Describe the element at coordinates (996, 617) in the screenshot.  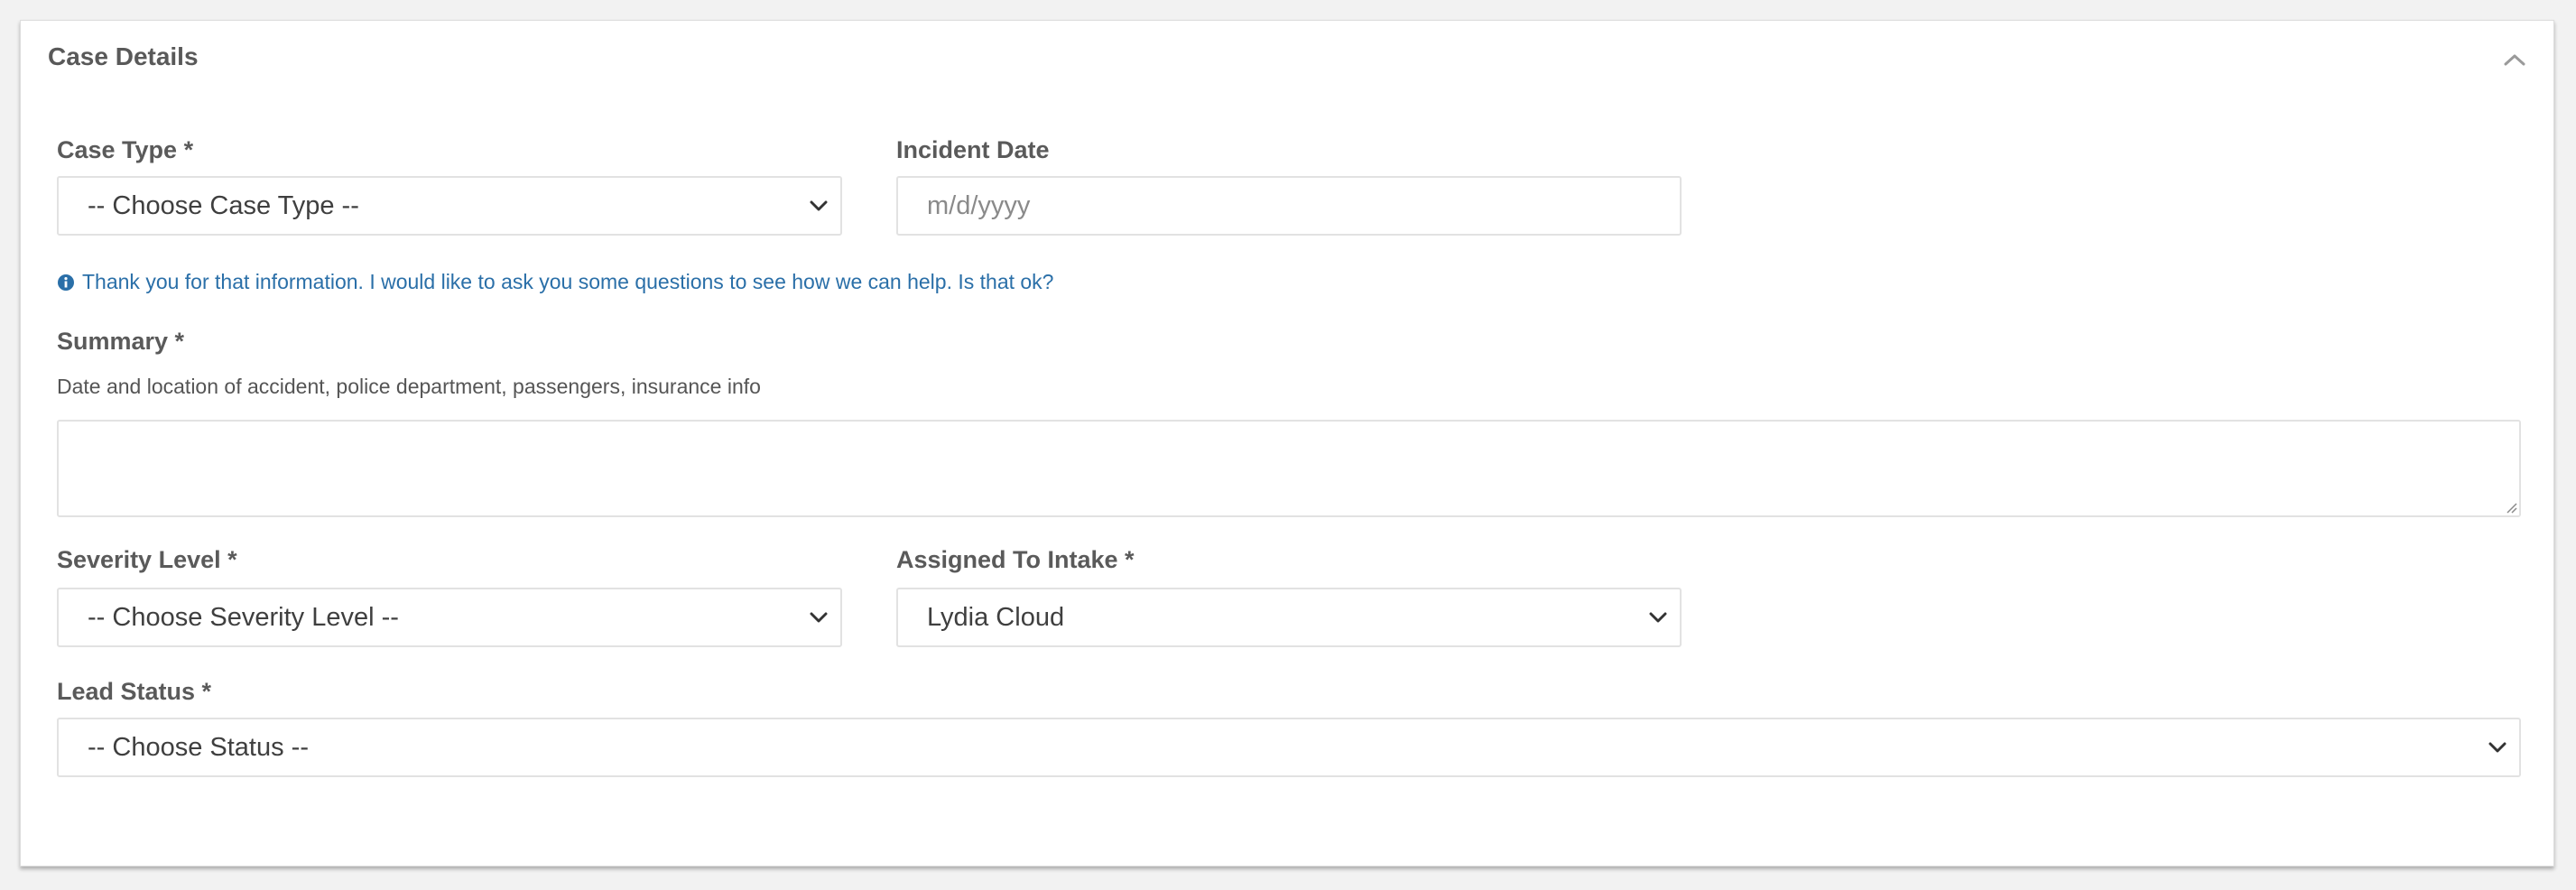
I see `assigned-to-intake-selected-value: Lydia Cloud` at that location.